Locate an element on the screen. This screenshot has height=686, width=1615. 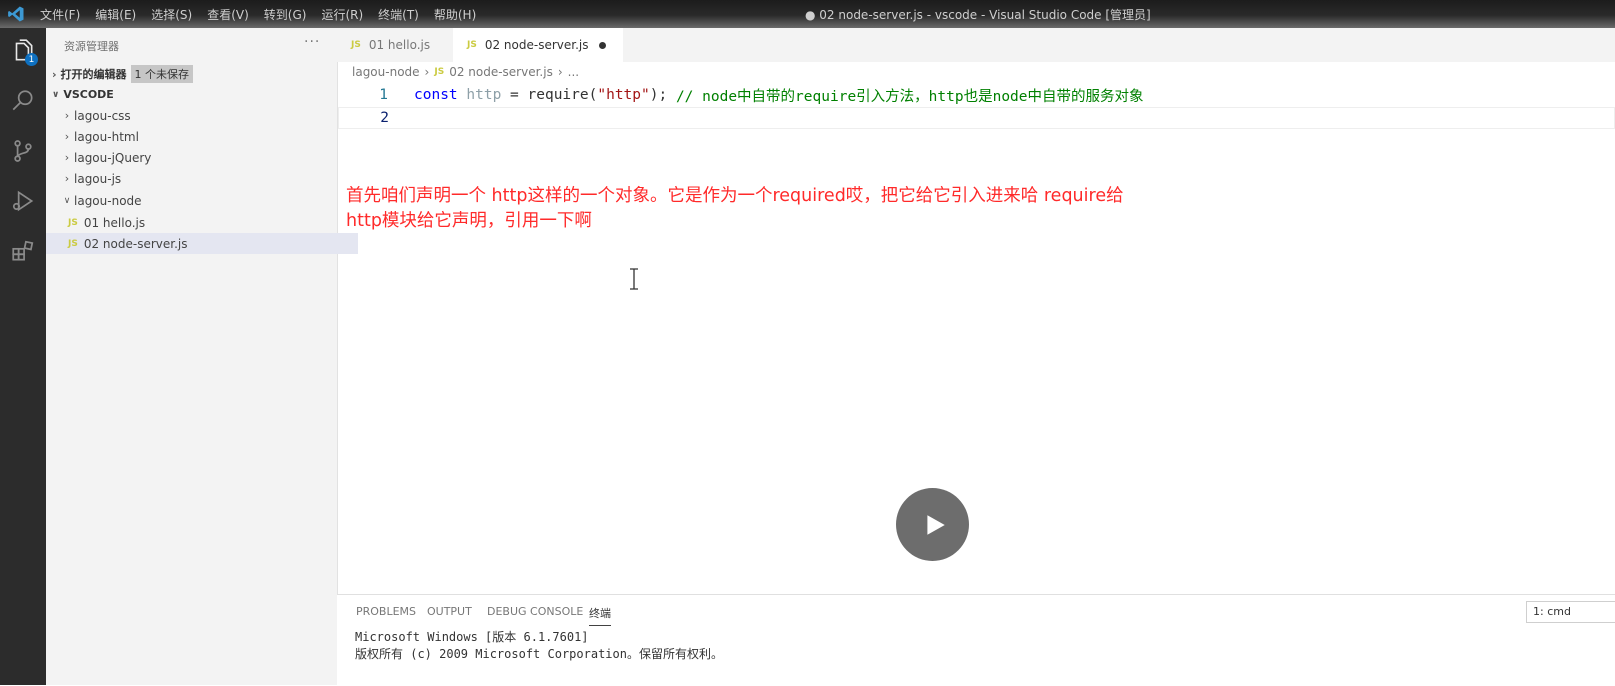
tree-file-01-hello: JS 01 hello.js is located at coordinates (202, 222).